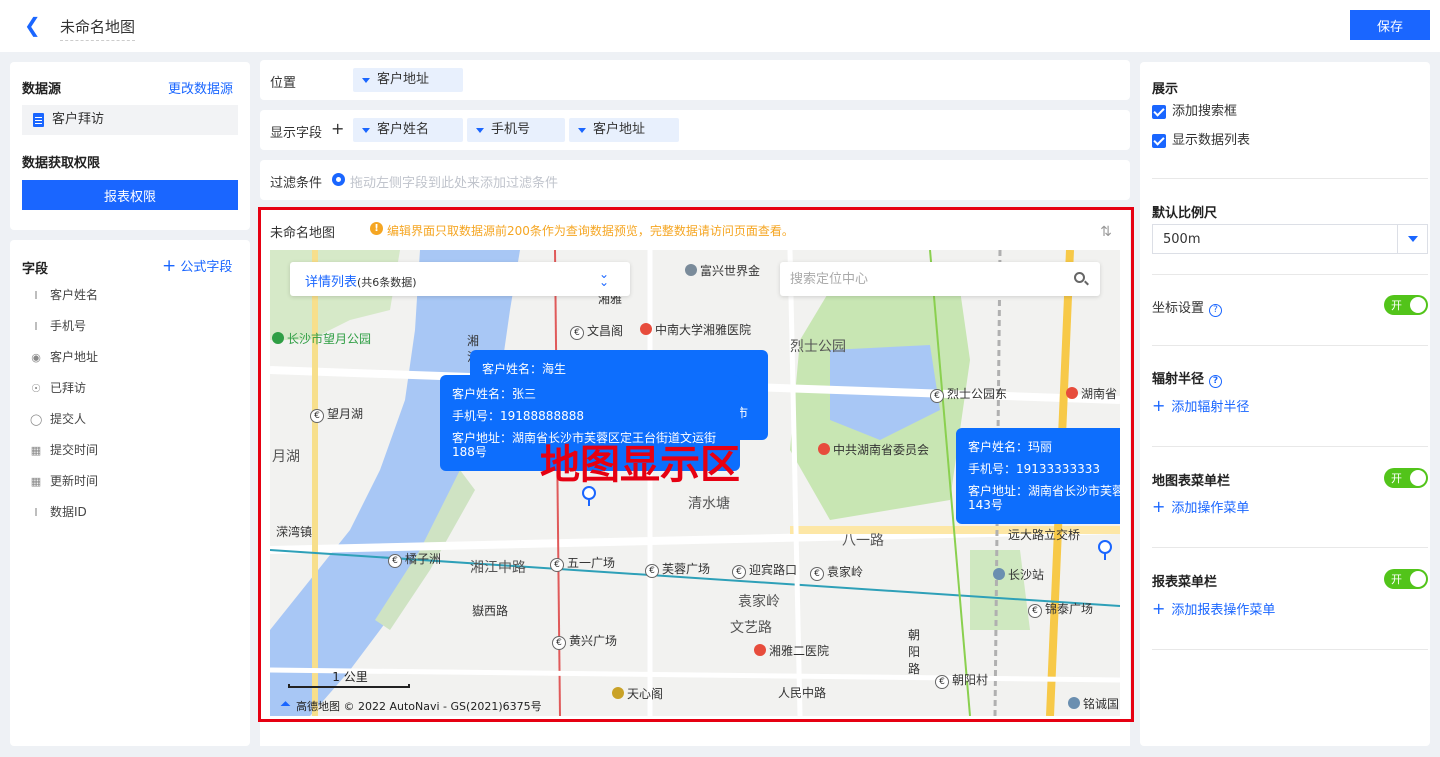 Image resolution: width=1440 pixels, height=757 pixels. I want to click on radius-heading: 辐射半径?, so click(1187, 378).